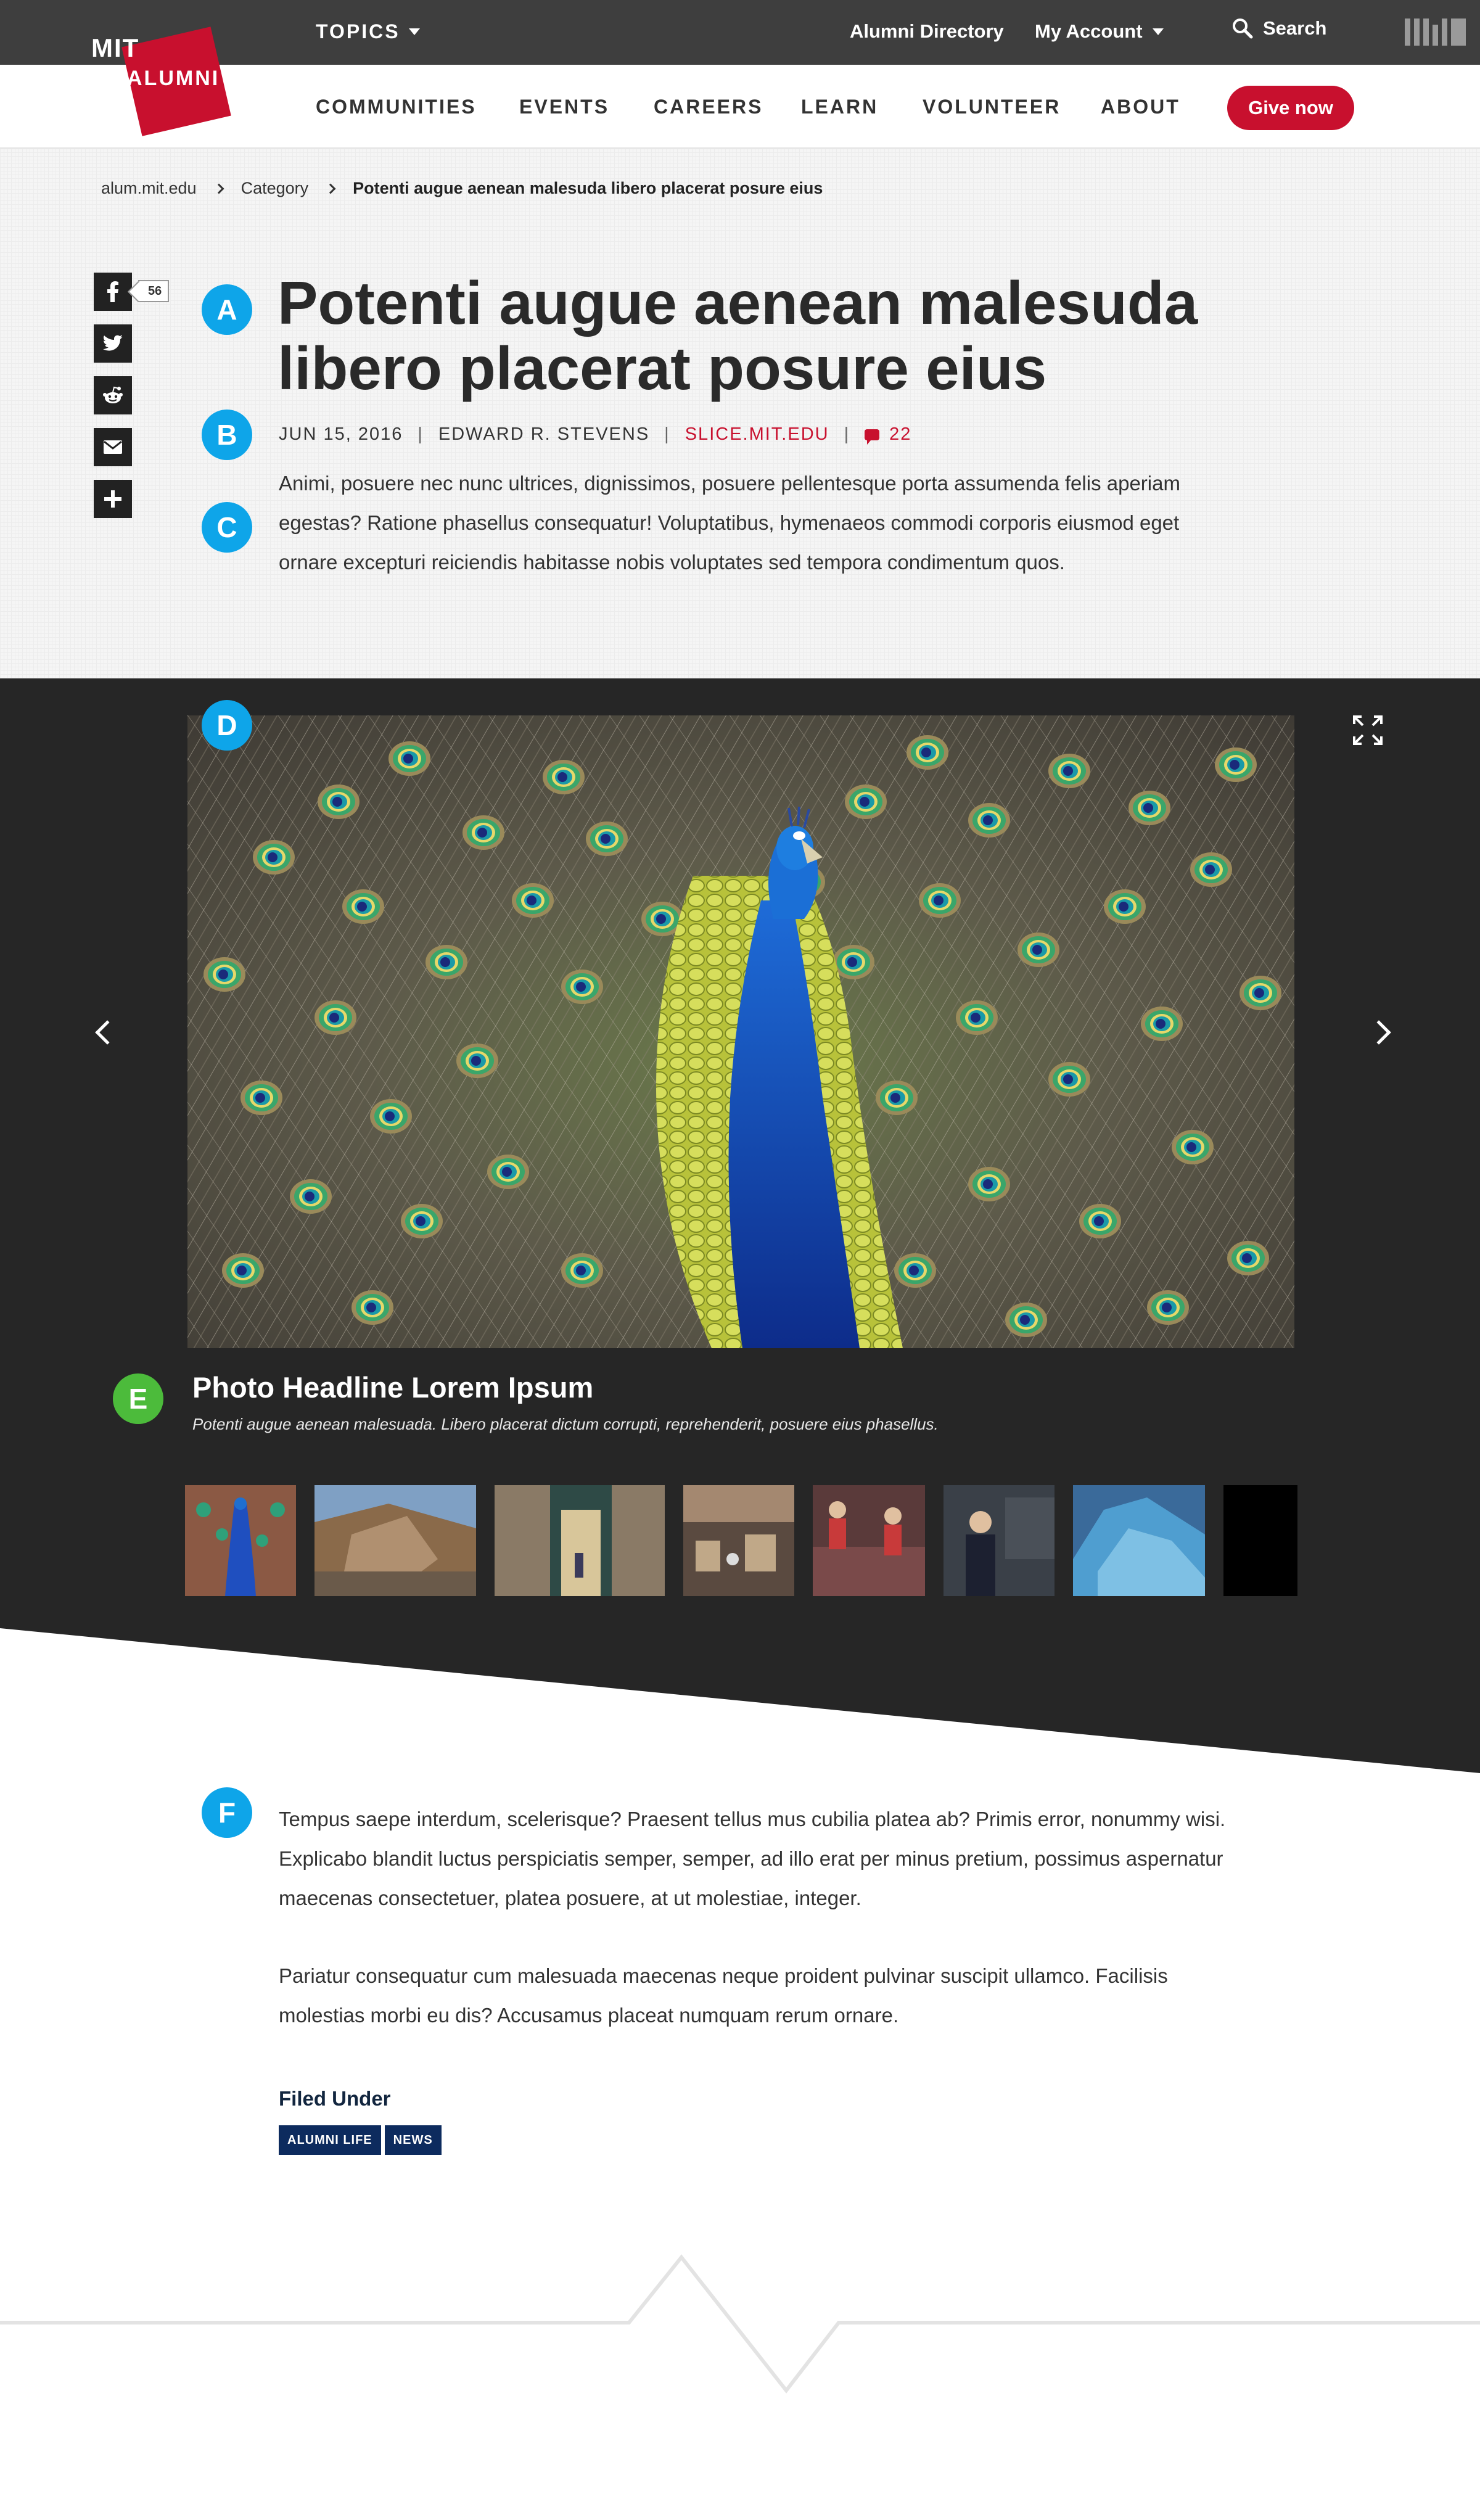  Describe the element at coordinates (149, 189) in the screenshot. I see `breadcrumb-home: alum.mit.edu` at that location.